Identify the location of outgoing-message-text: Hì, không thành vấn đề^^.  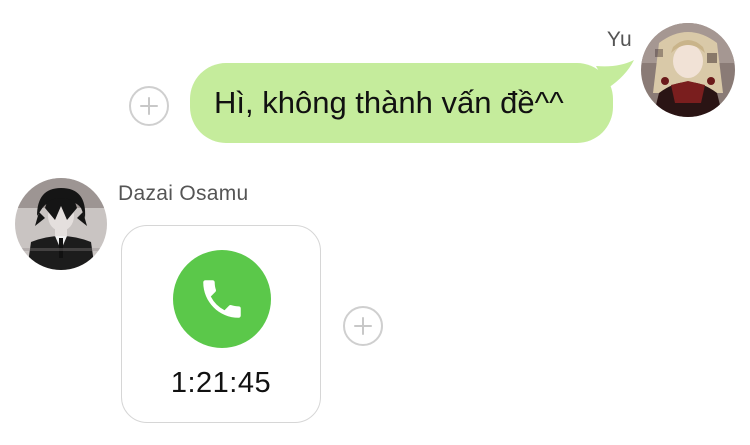
(389, 102).